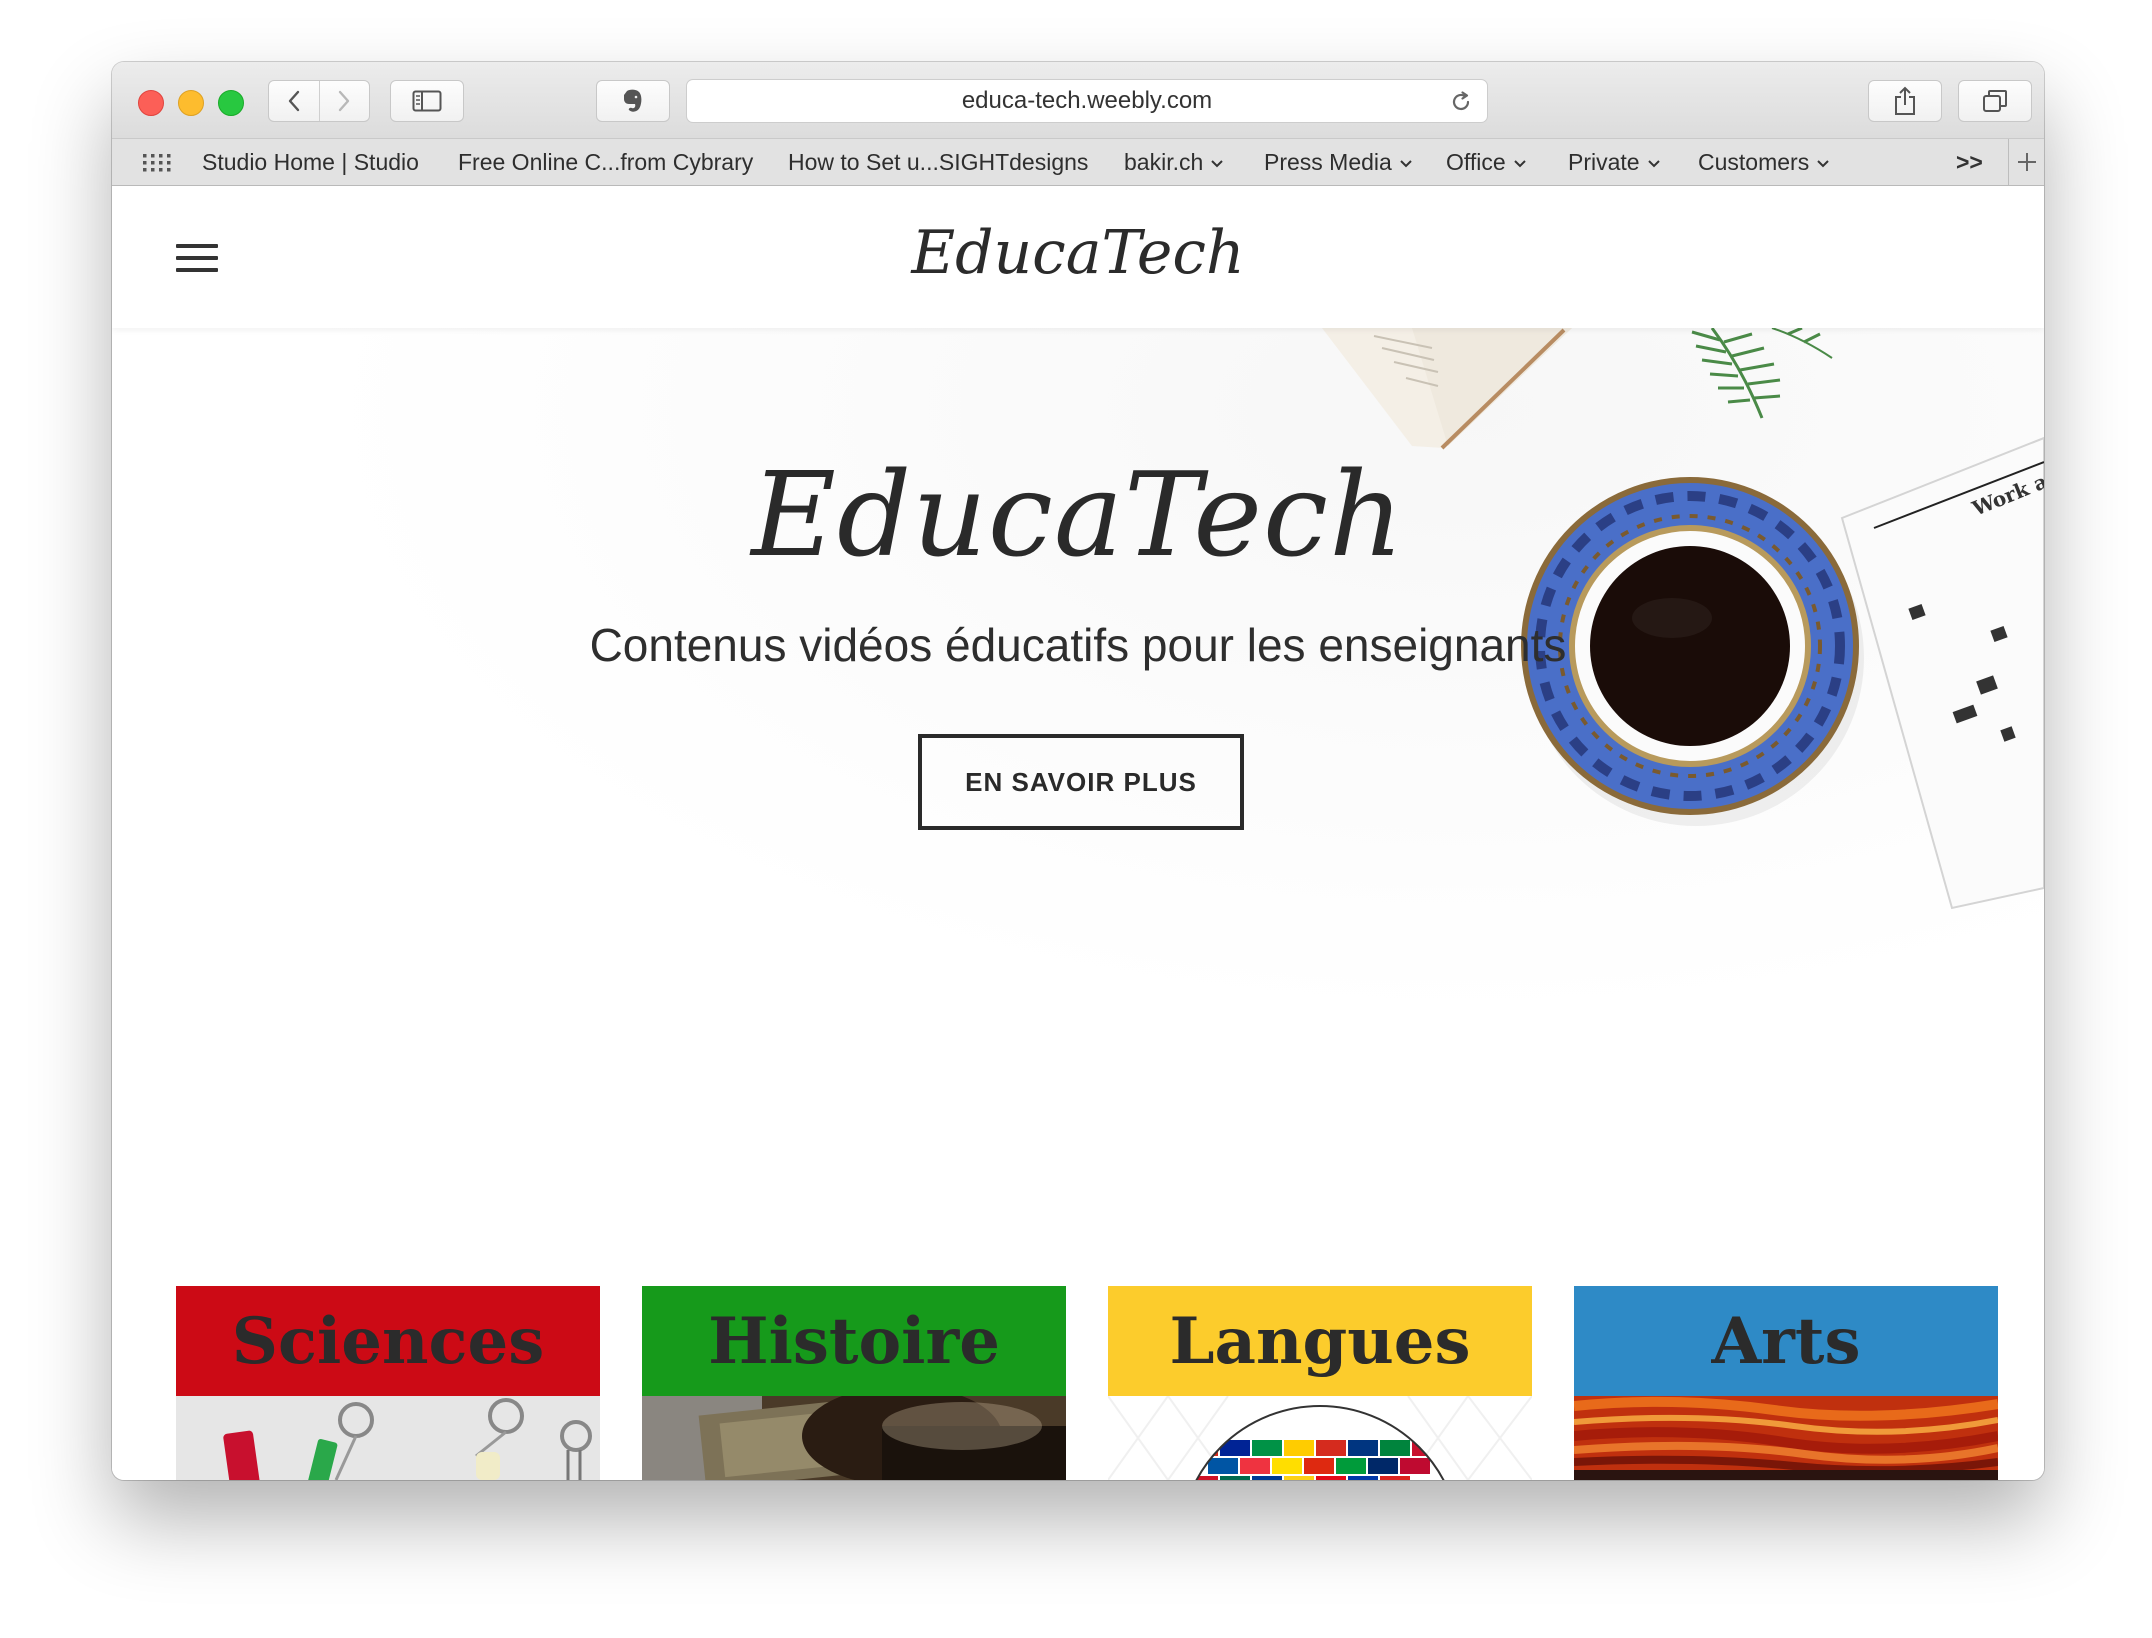 The width and height of the screenshot is (2152, 1638). I want to click on bookmark-folder-office: Office, so click(1486, 162).